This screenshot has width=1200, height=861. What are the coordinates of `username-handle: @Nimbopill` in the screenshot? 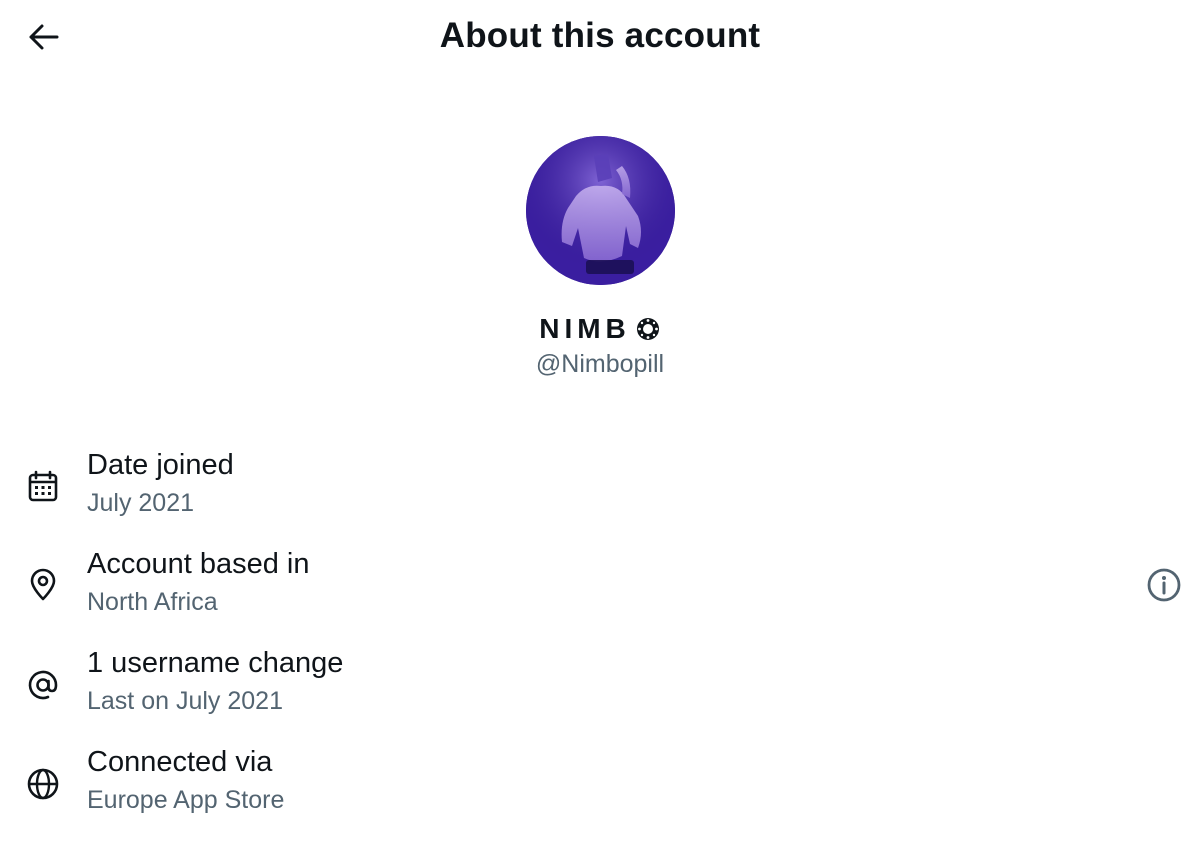 It's located at (600, 364).